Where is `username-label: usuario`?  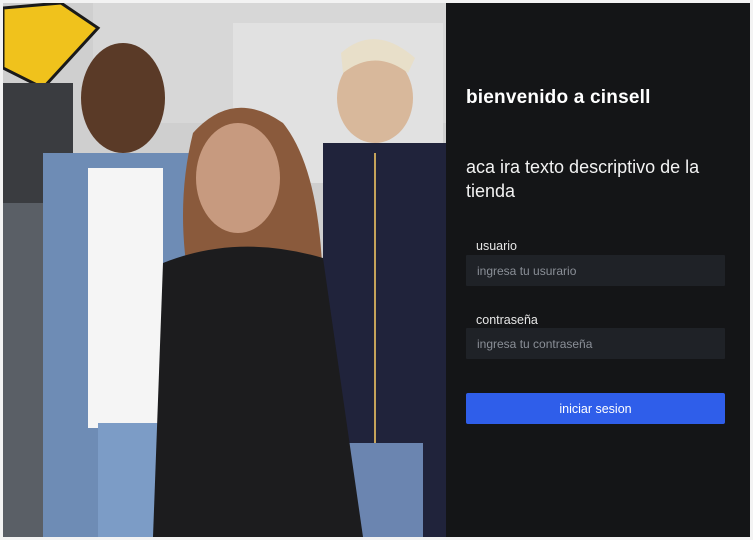 username-label: usuario is located at coordinates (496, 246).